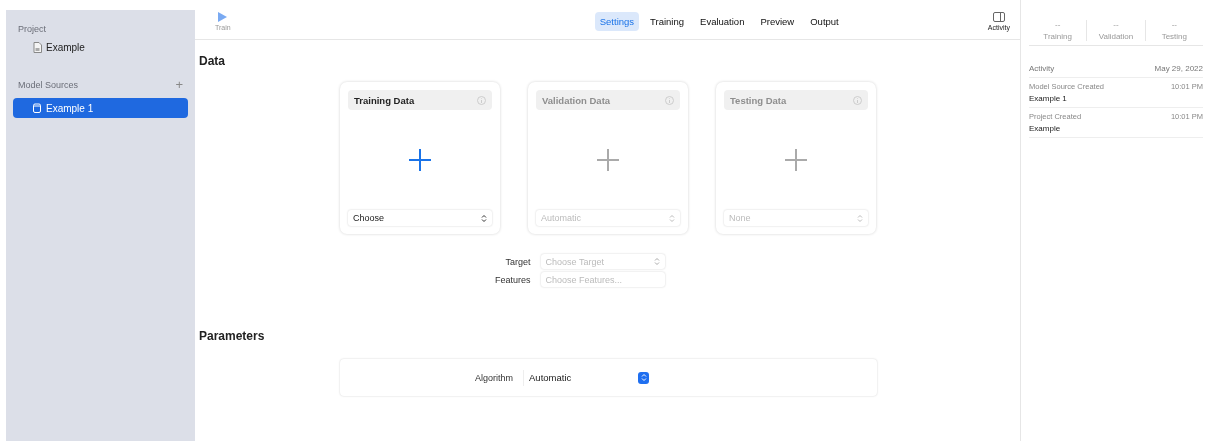 The height and width of the screenshot is (441, 1209). What do you see at coordinates (796, 100) in the screenshot?
I see `card-header: Testing Data` at bounding box center [796, 100].